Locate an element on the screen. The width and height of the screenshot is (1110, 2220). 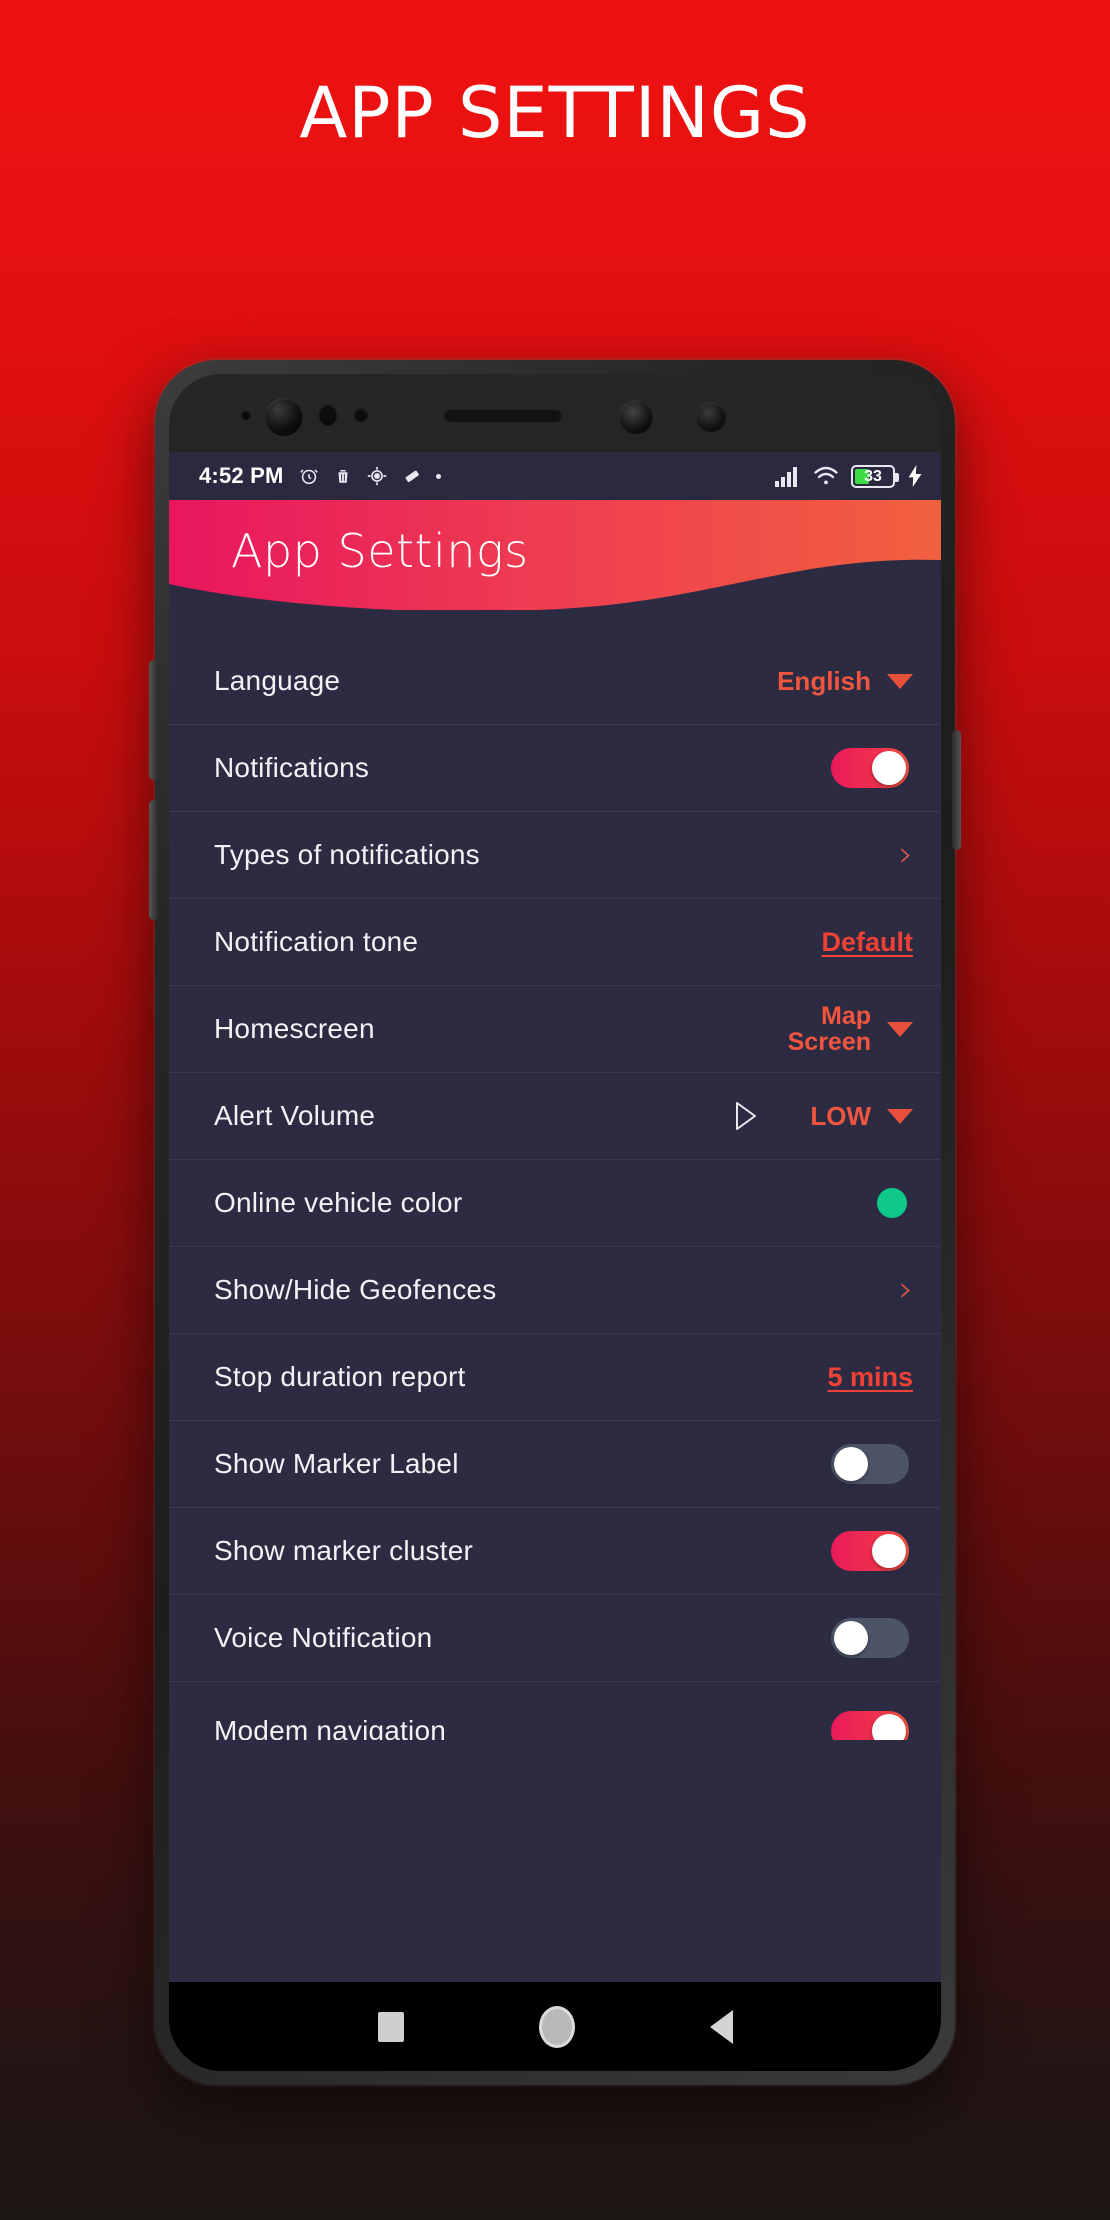
eraser-icon is located at coordinates (412, 476).